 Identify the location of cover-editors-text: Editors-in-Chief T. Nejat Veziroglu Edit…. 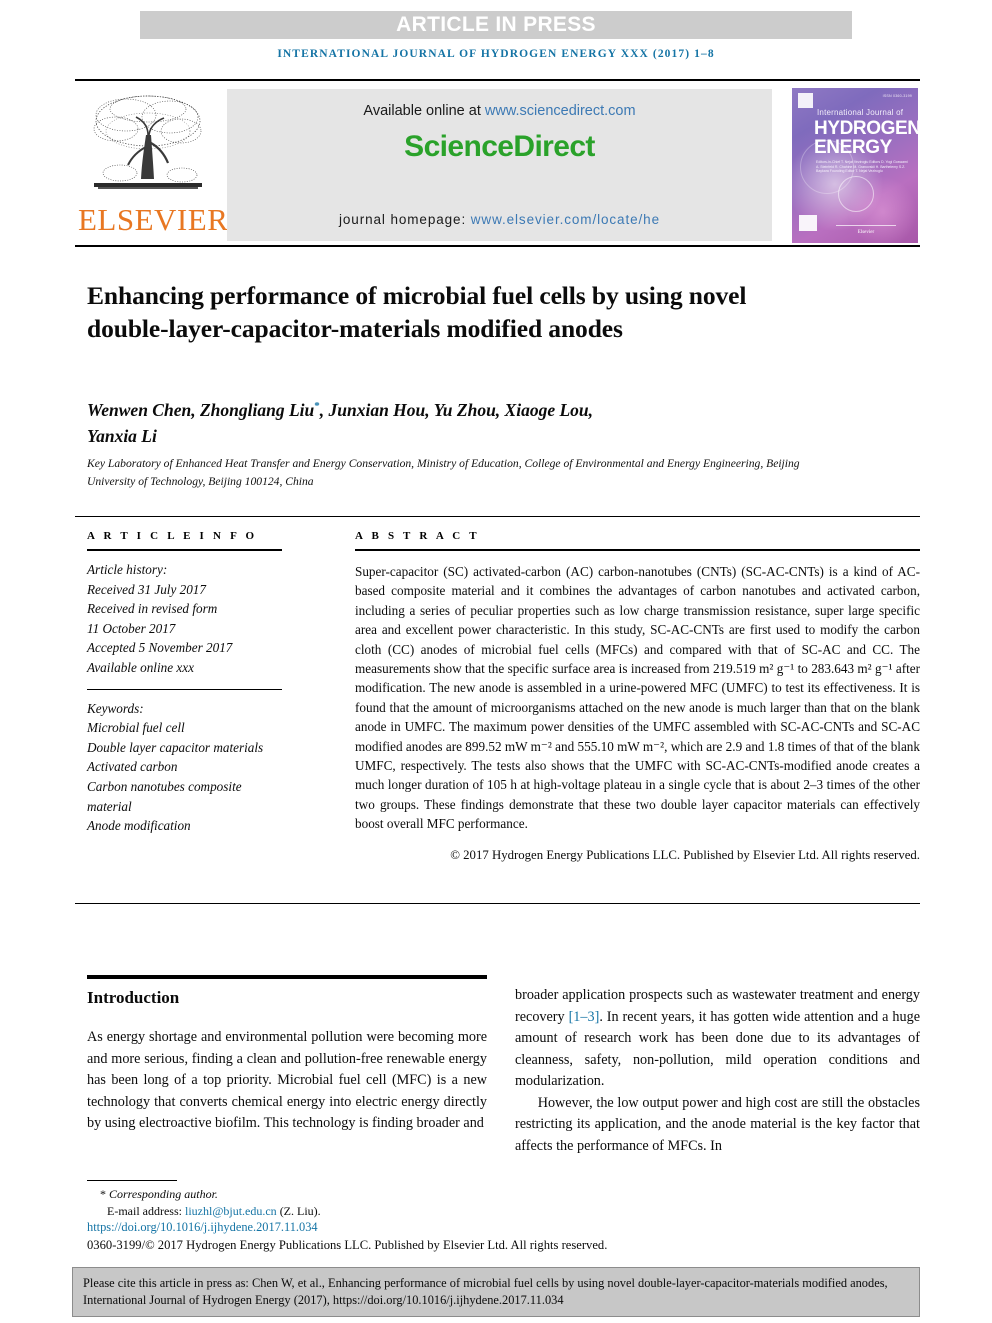
(862, 167).